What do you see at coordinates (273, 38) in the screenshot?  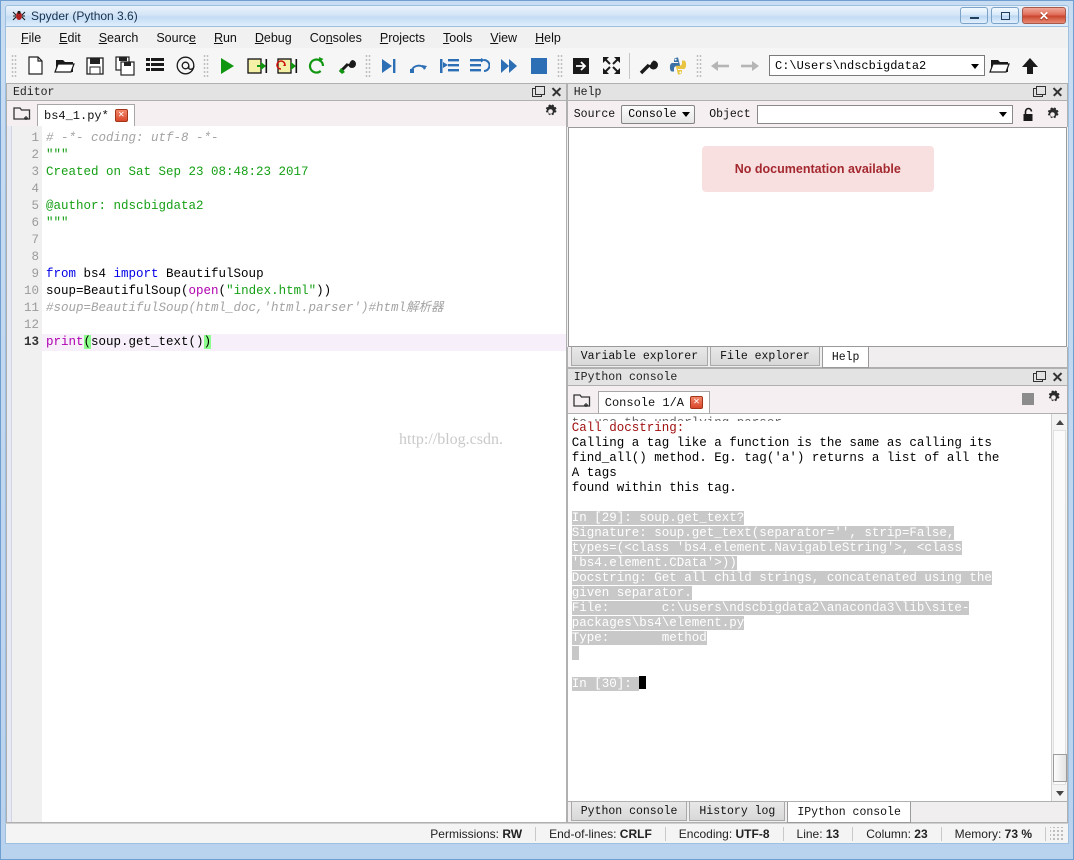 I see `menu-debug: Debug` at bounding box center [273, 38].